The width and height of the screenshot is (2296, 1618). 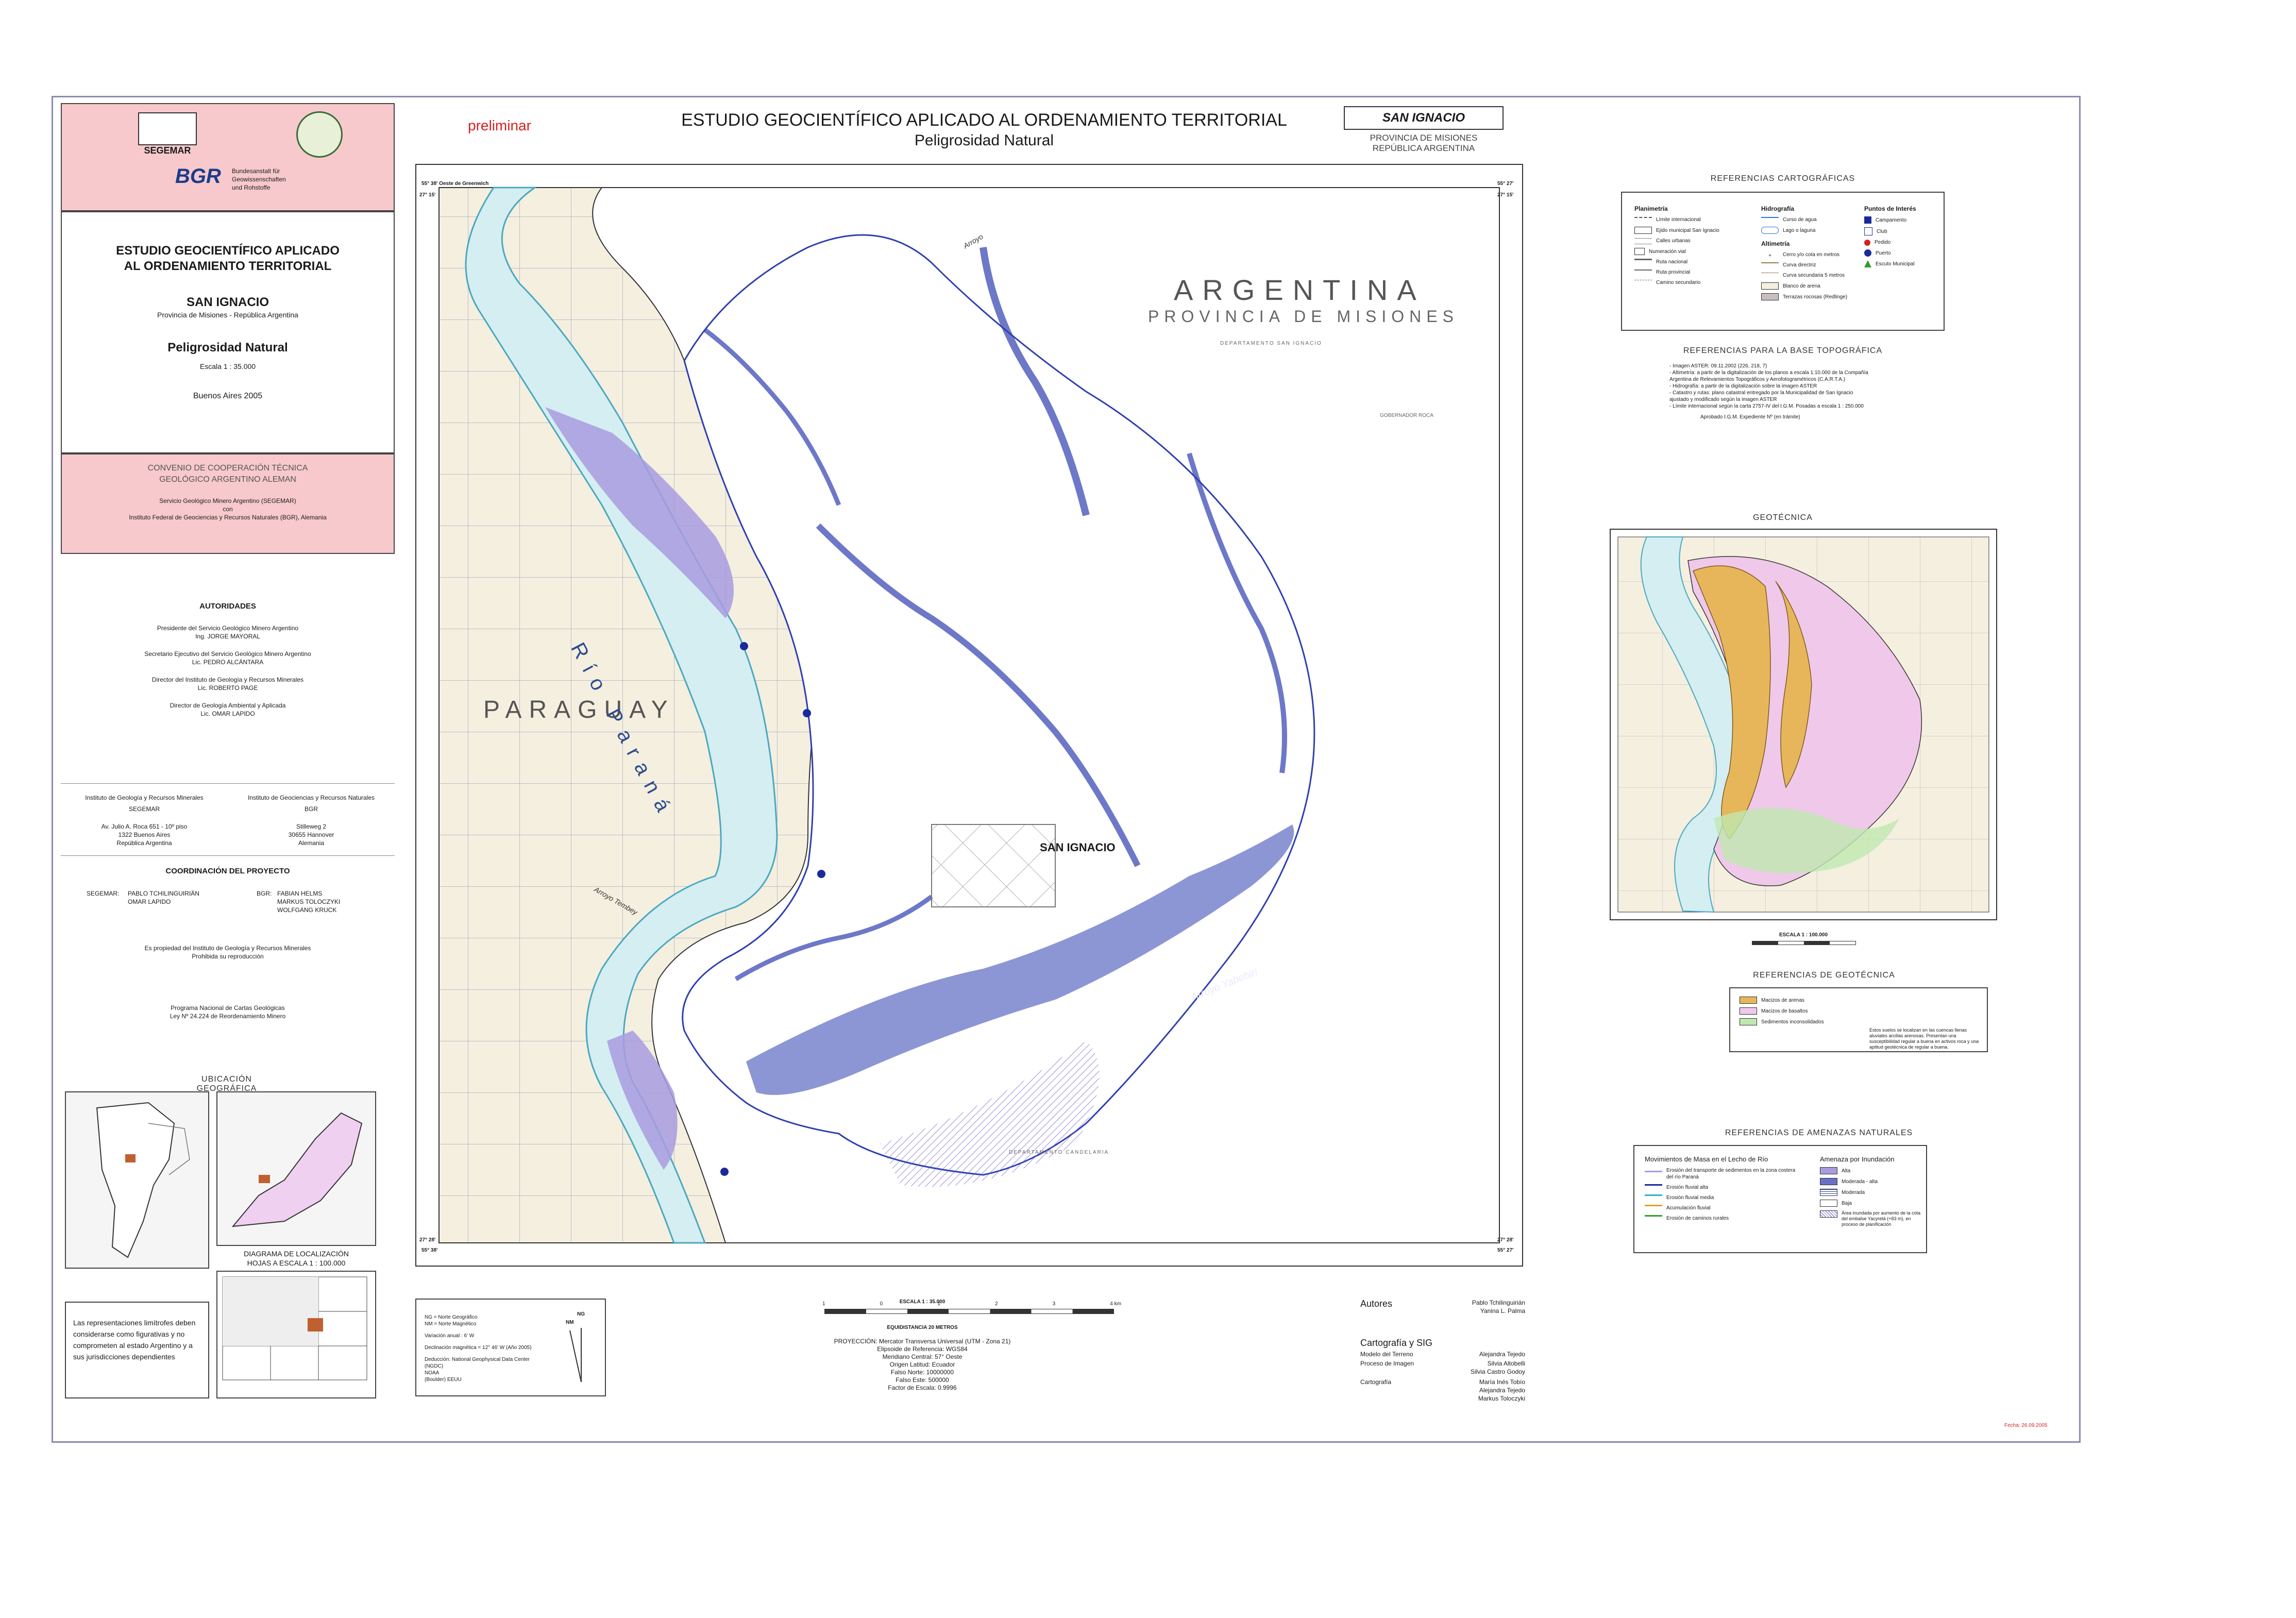 What do you see at coordinates (227, 366) in the screenshot?
I see `left-scale: Escala 1 : 35.000` at bounding box center [227, 366].